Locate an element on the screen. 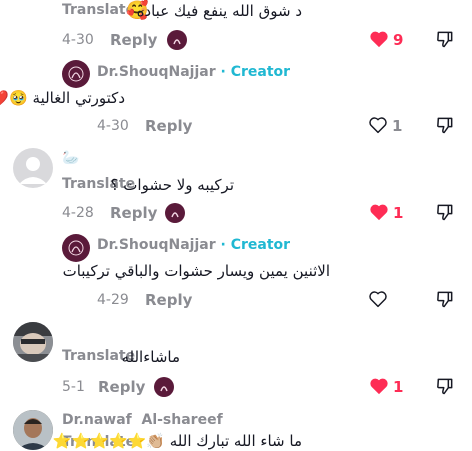 The height and width of the screenshot is (451, 472). author-emoji: 🦢 is located at coordinates (71, 158).